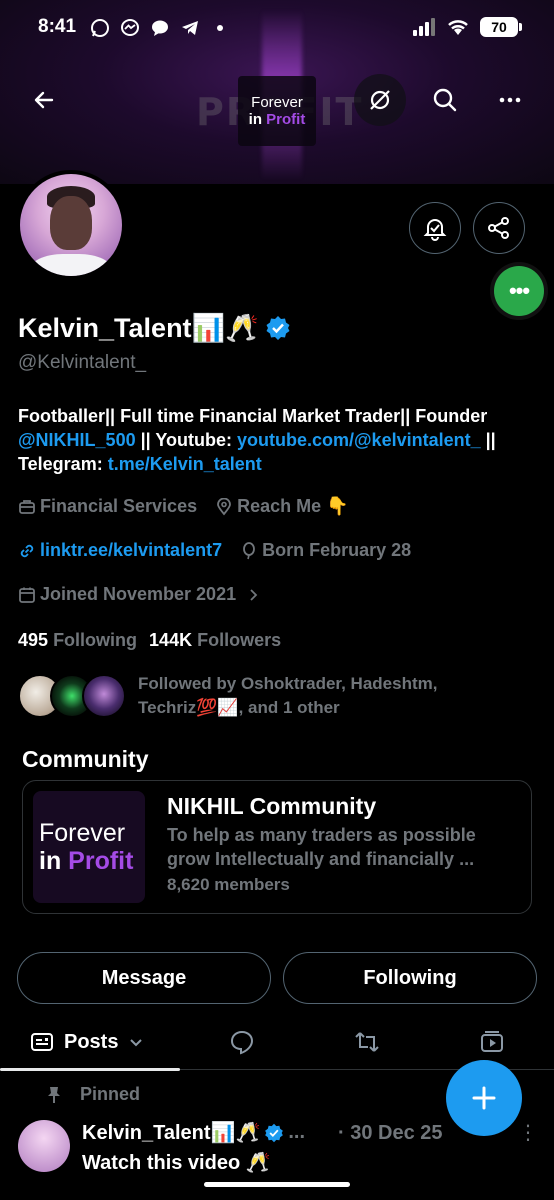 This screenshot has width=554, height=1200. I want to click on telegram-icon, so click(190, 28).